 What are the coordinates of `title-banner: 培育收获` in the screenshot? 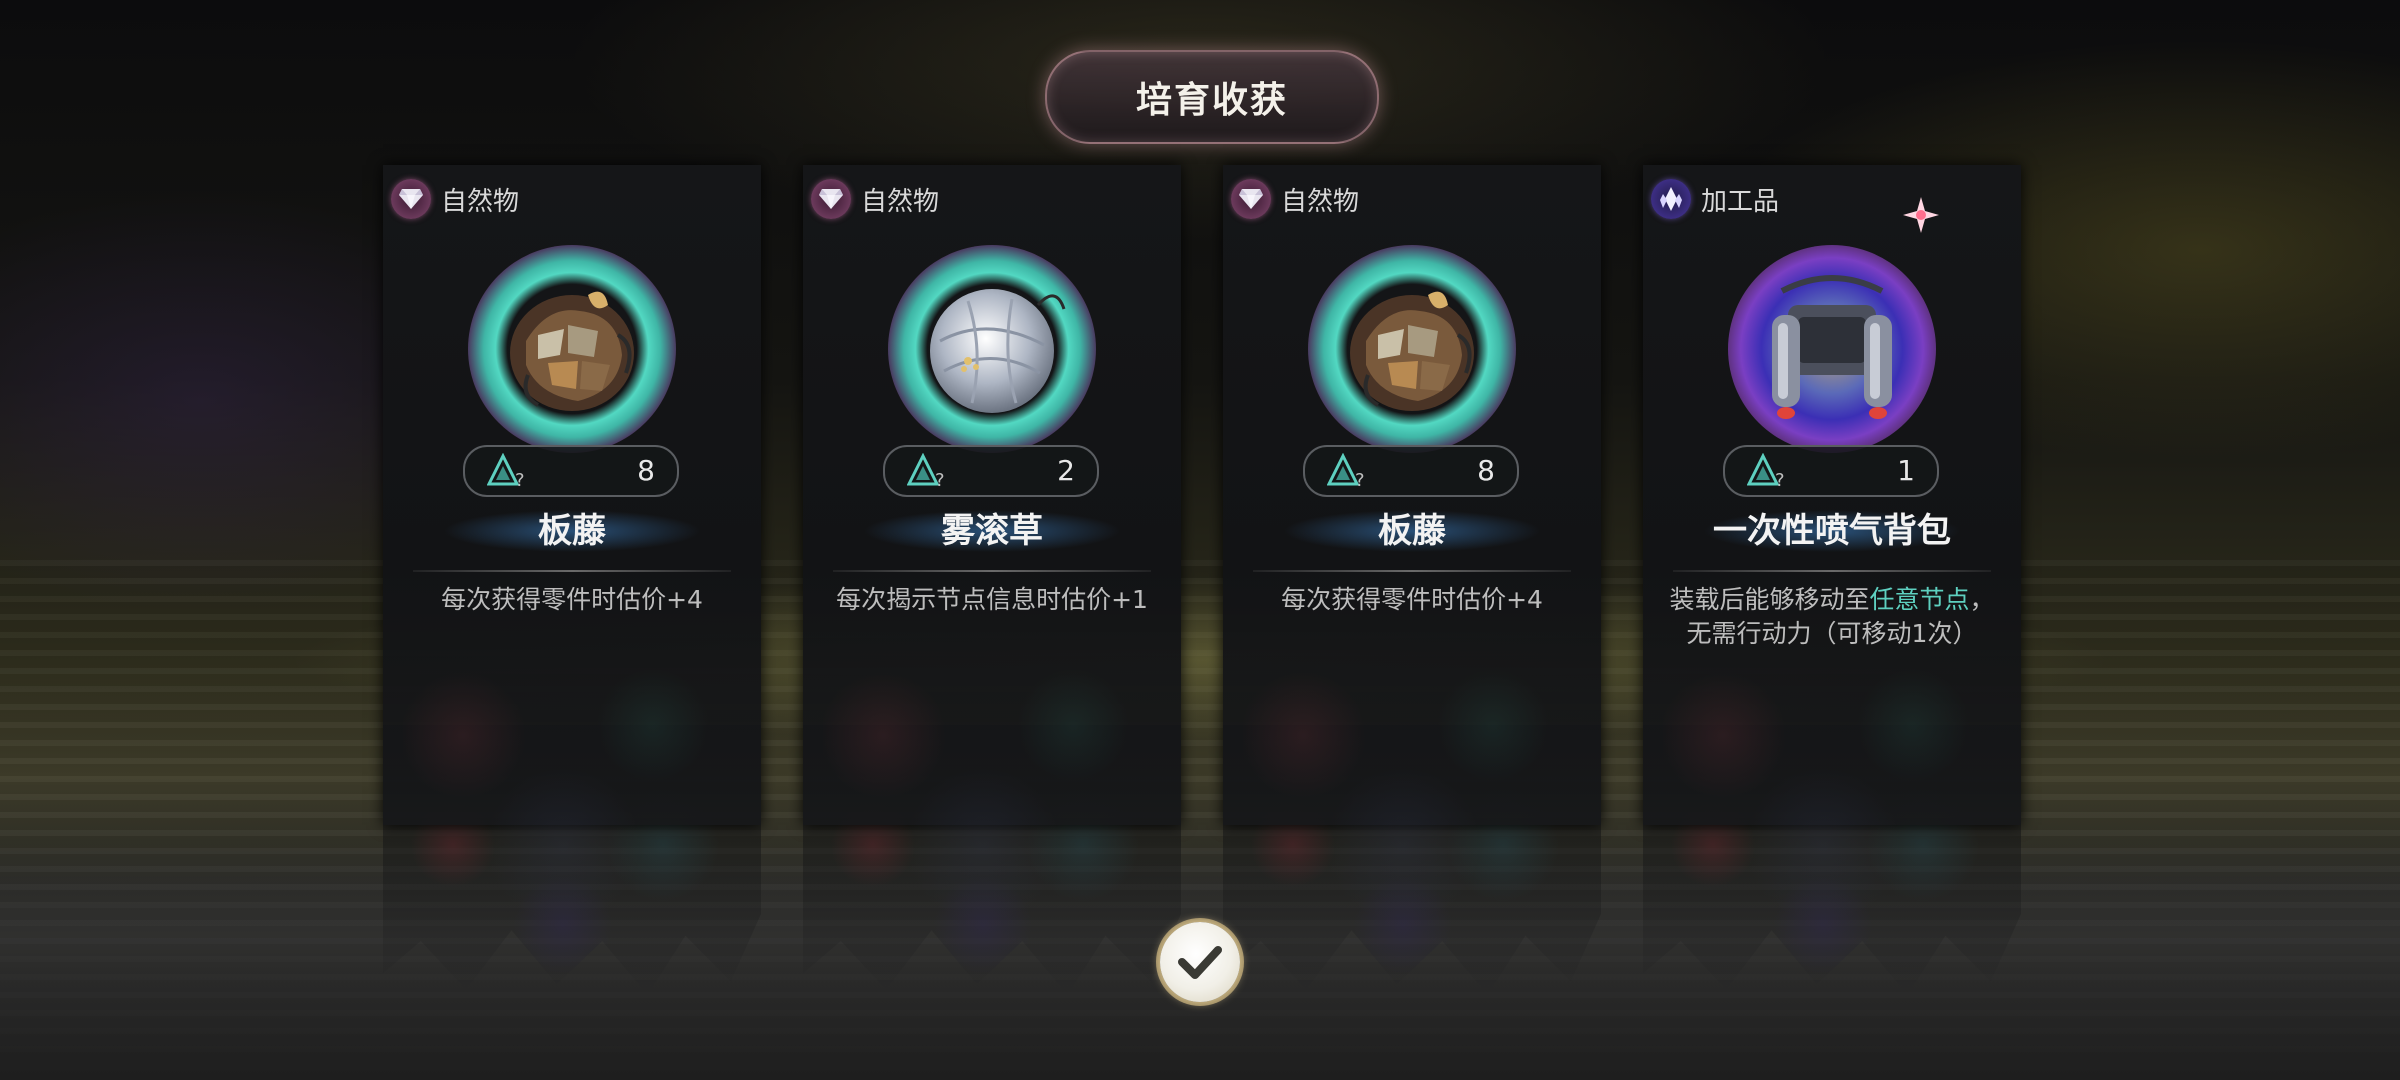 It's located at (1212, 97).